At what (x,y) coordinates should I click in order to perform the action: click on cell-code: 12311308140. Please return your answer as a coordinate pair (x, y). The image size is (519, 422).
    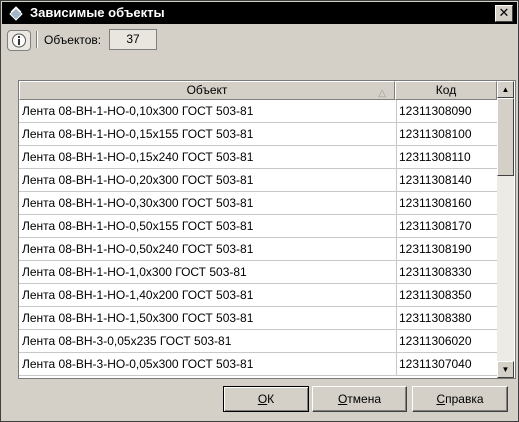
    Looking at the image, I should click on (447, 180).